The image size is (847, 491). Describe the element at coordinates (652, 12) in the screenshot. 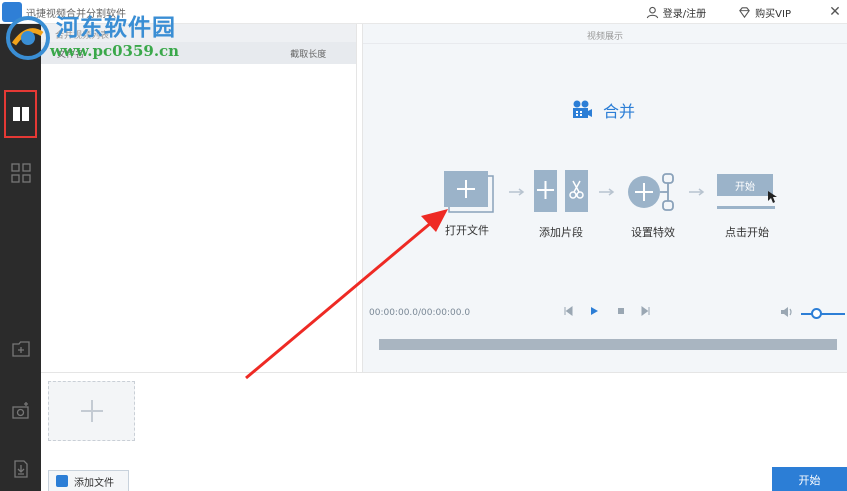

I see `user-icon` at that location.